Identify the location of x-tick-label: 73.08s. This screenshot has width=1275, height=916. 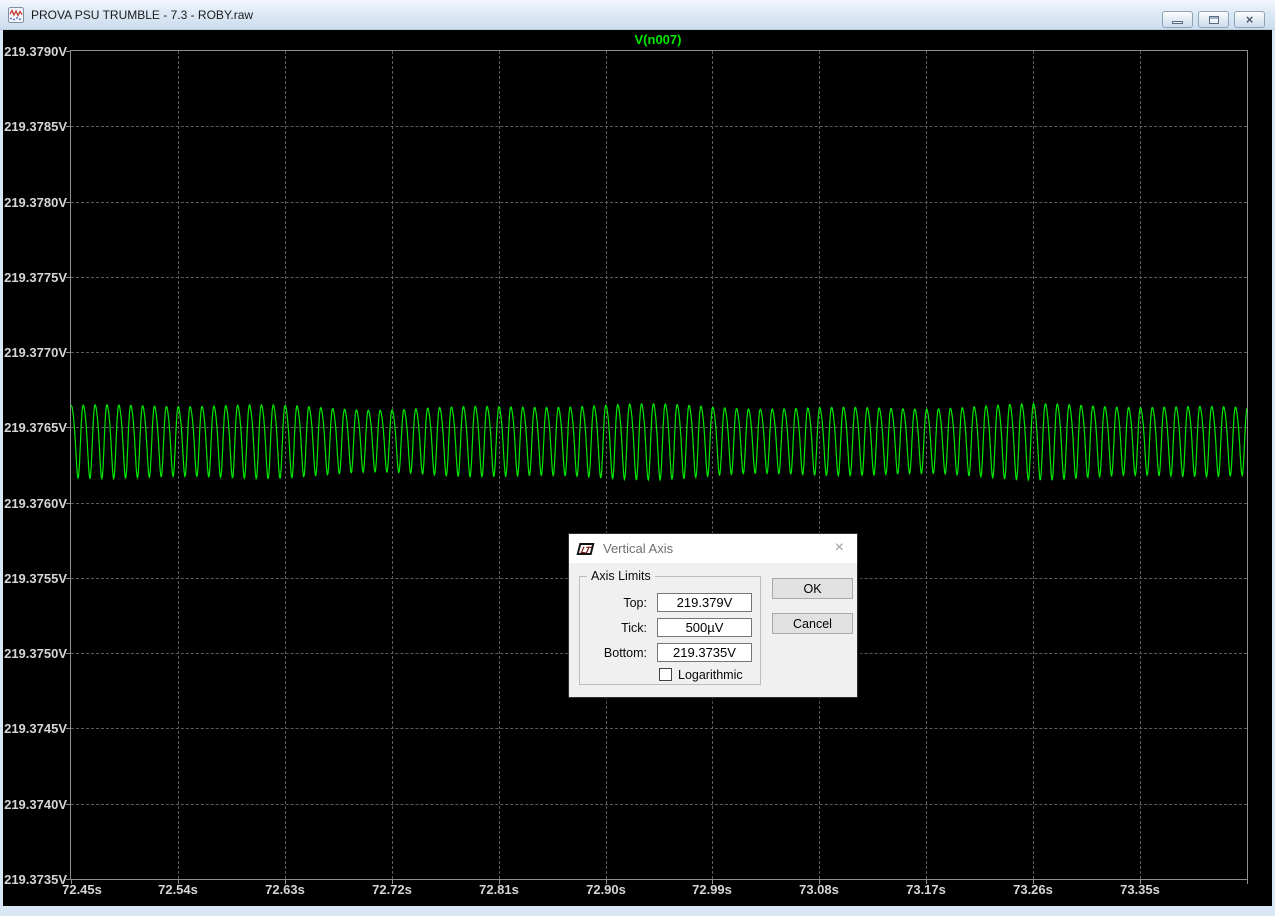
(819, 889).